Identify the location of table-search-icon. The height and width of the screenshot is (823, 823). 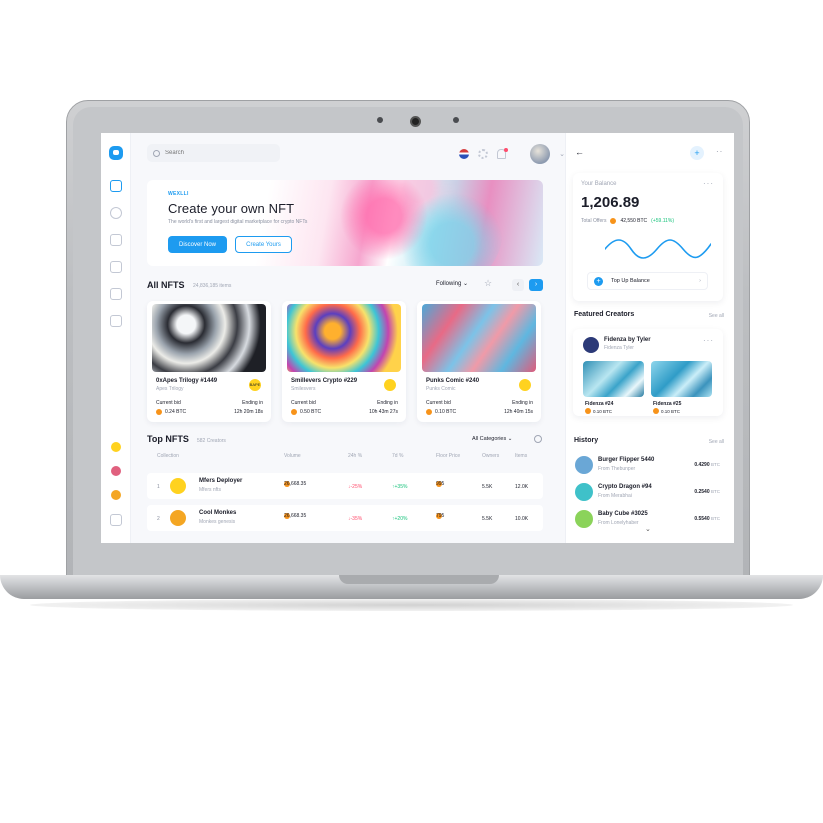
(538, 439).